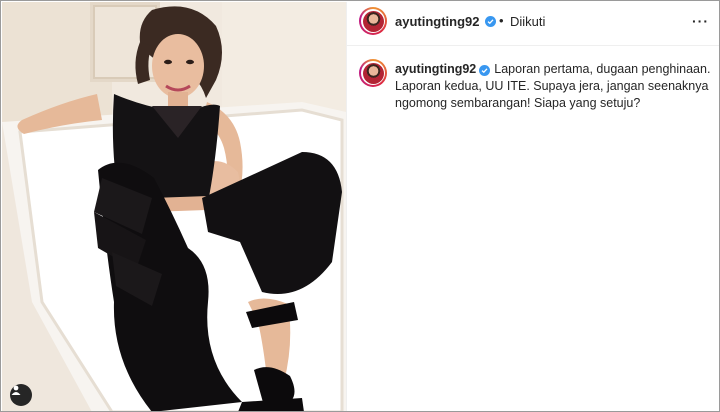  Describe the element at coordinates (373, 21) in the screenshot. I see `profile-avatar` at that location.